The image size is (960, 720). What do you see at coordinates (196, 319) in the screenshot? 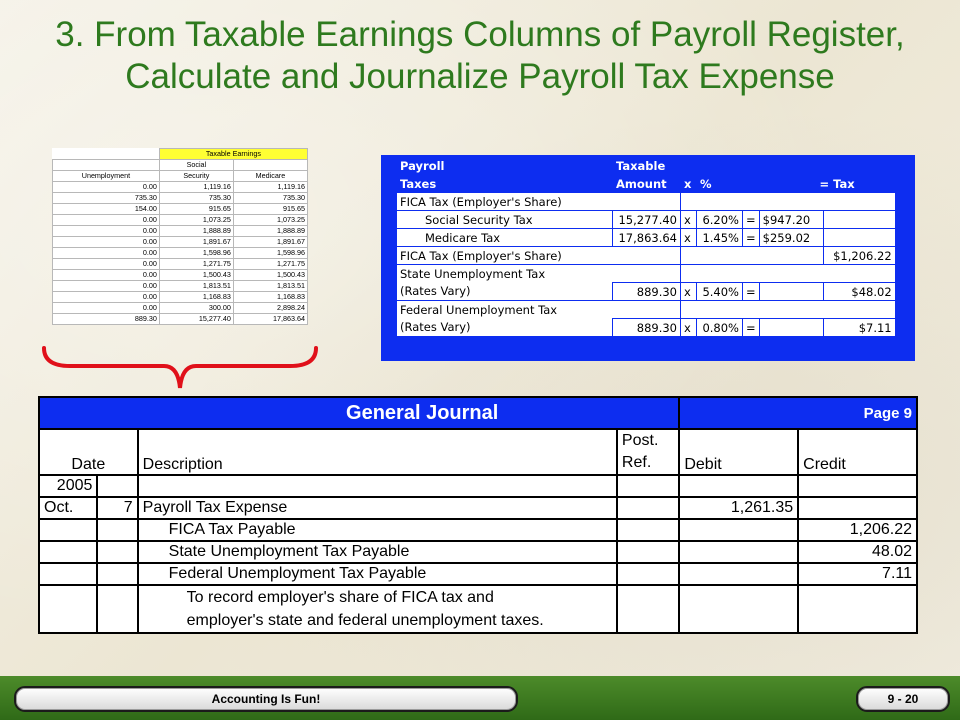
I see `total-social-security: 15,277.40` at bounding box center [196, 319].